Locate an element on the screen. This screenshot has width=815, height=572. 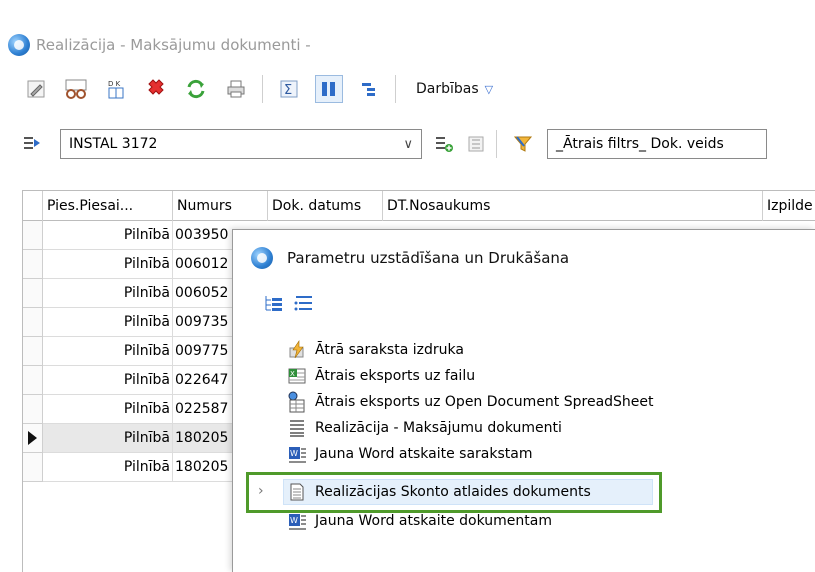
sum-button: Σ is located at coordinates (289, 89).